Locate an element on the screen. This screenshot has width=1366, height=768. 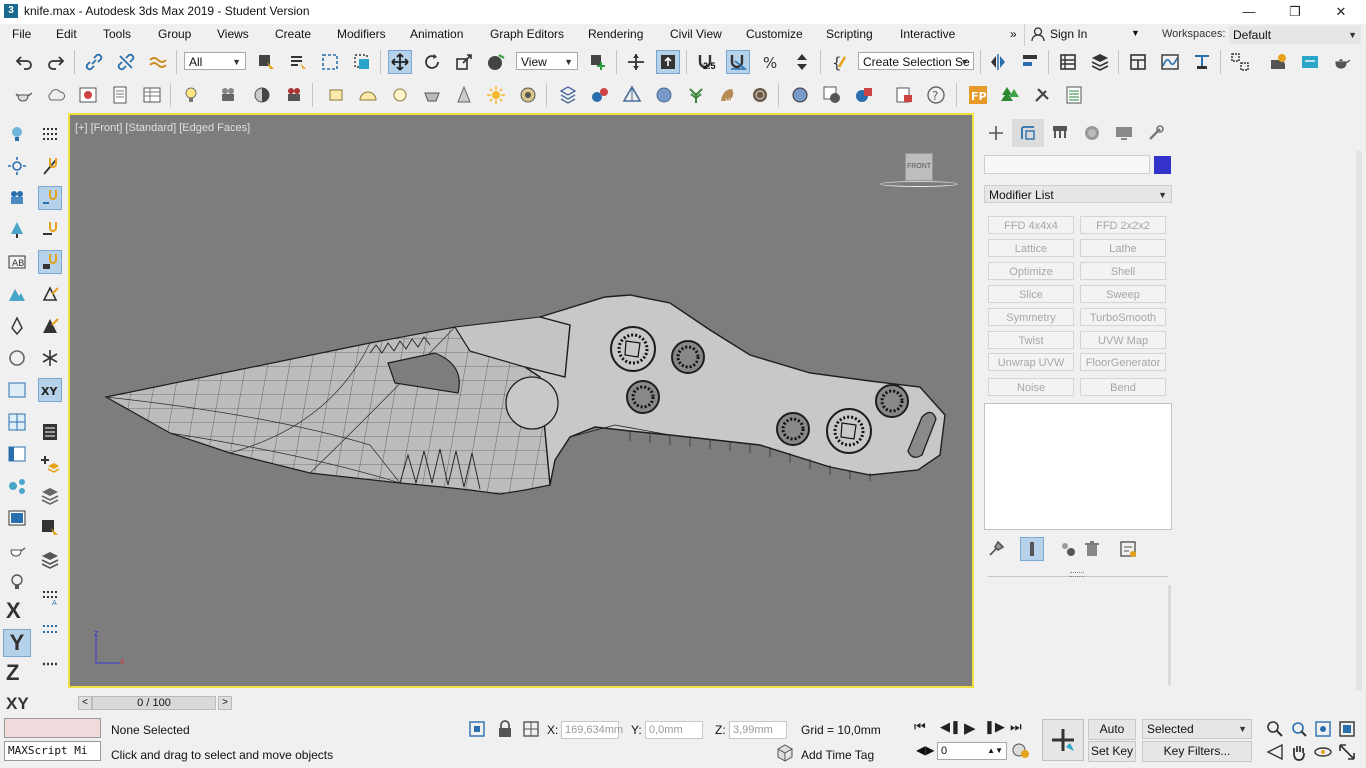
modifier-sweep-button: Sweep is located at coordinates (1123, 294).